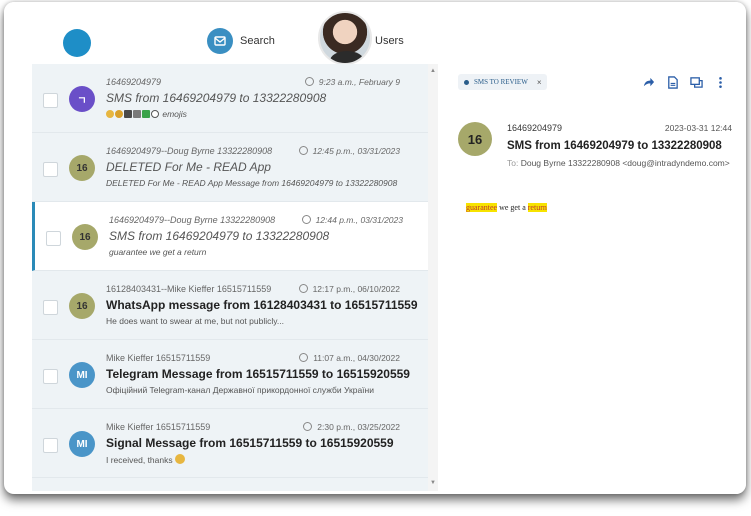  I want to click on review-tag: SMS TO REVIEW ×, so click(503, 82).